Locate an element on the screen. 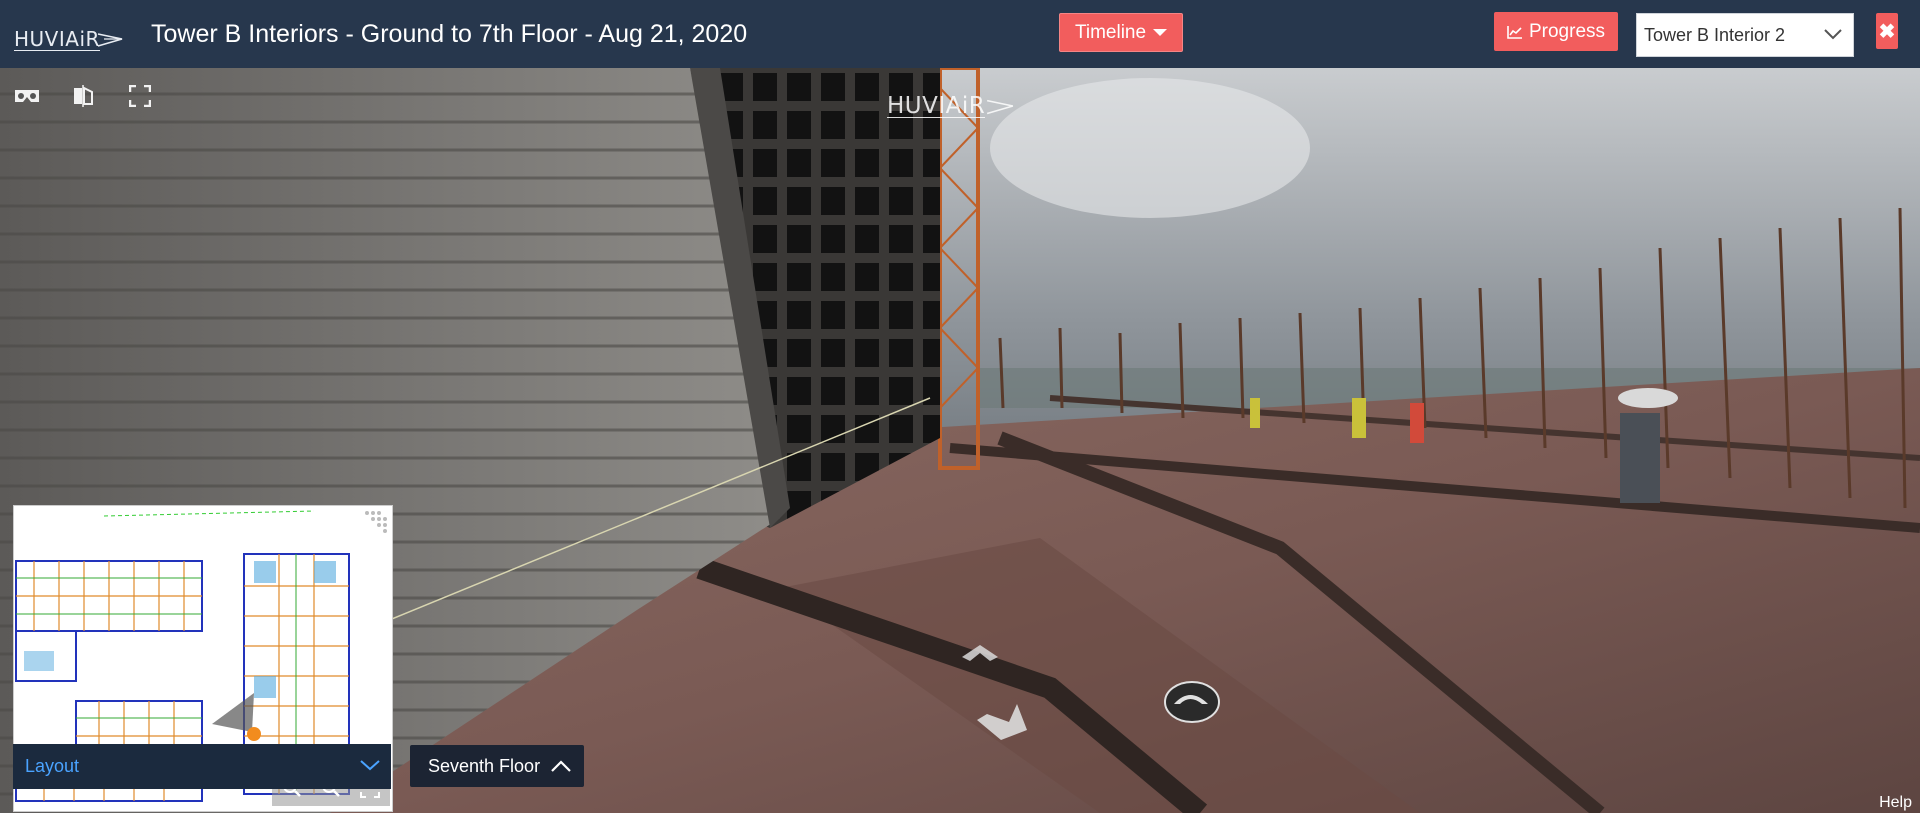  compass-grid-icon is located at coordinates (376, 522).